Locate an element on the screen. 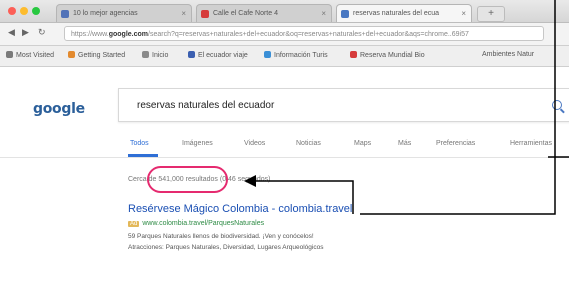 The image size is (569, 288). annotation-arrow-line is located at coordinates (304, 197).